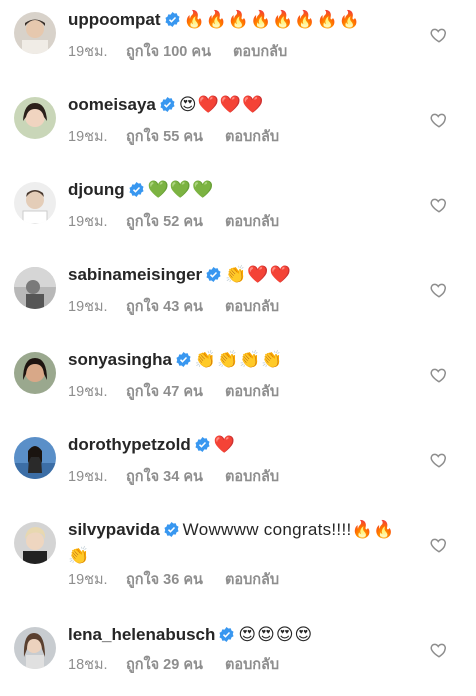 The width and height of the screenshot is (476, 696). Describe the element at coordinates (164, 307) in the screenshot. I see `comment-likes-link: ถูกใจ 43 คน` at that location.